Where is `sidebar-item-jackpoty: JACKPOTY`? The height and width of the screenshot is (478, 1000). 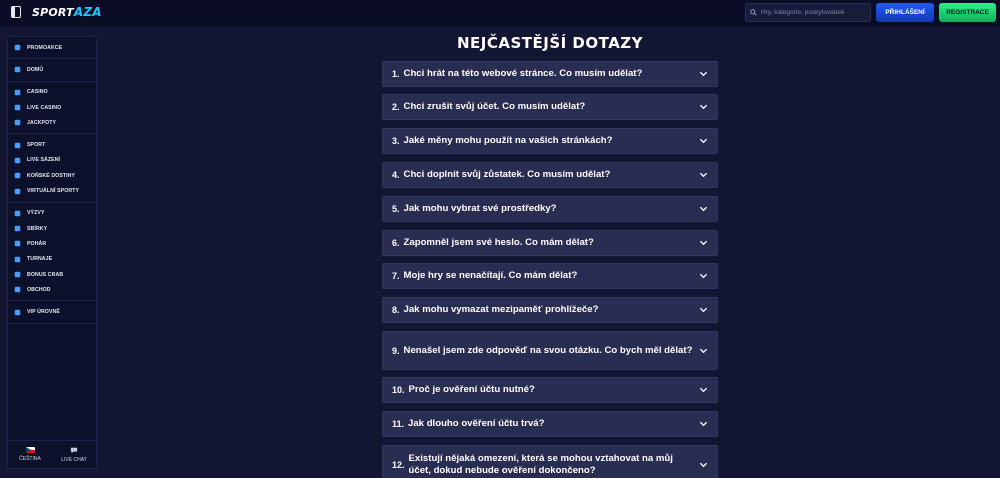 sidebar-item-jackpoty: JACKPOTY is located at coordinates (52, 122).